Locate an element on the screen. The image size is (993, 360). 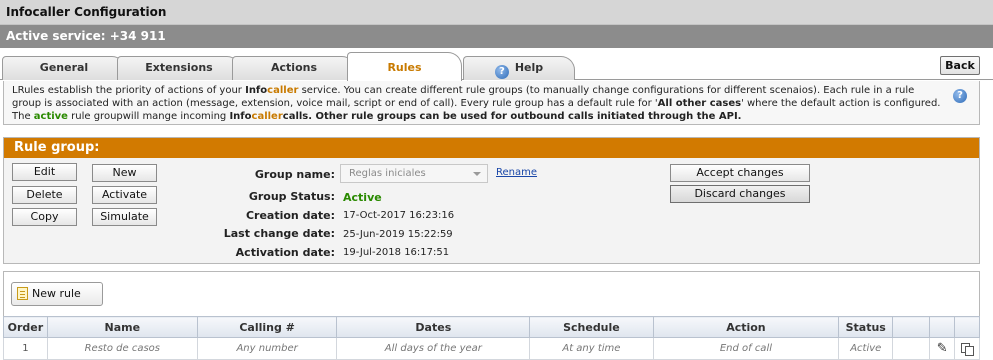
column-header: Dates is located at coordinates (433, 327).